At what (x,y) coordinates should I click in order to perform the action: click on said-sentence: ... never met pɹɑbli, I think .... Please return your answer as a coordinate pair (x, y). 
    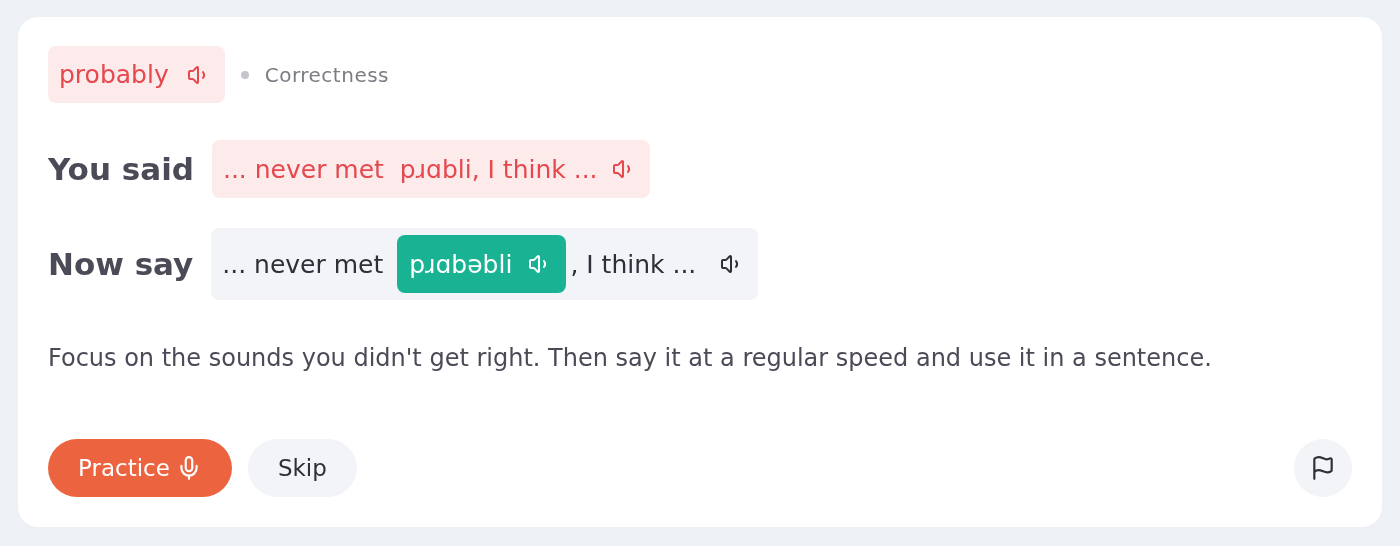
    Looking at the image, I should click on (410, 169).